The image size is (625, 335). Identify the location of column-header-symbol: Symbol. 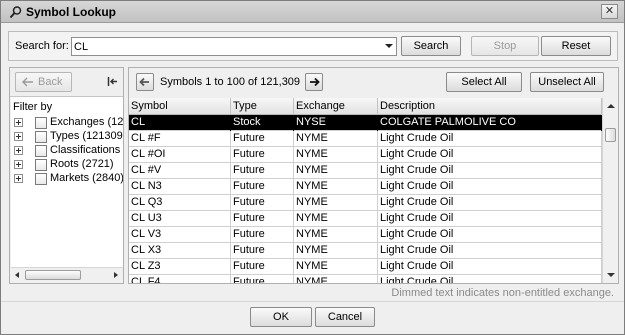
(180, 106).